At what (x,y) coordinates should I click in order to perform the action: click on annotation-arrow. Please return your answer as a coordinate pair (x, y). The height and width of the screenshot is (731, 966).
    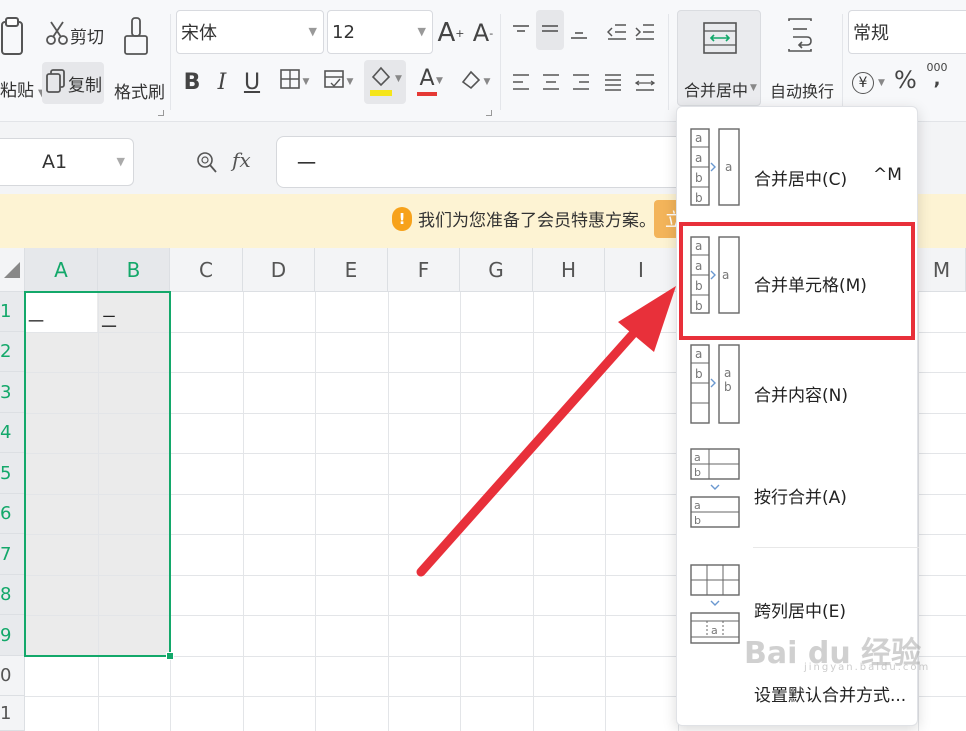
    Looking at the image, I should click on (546, 431).